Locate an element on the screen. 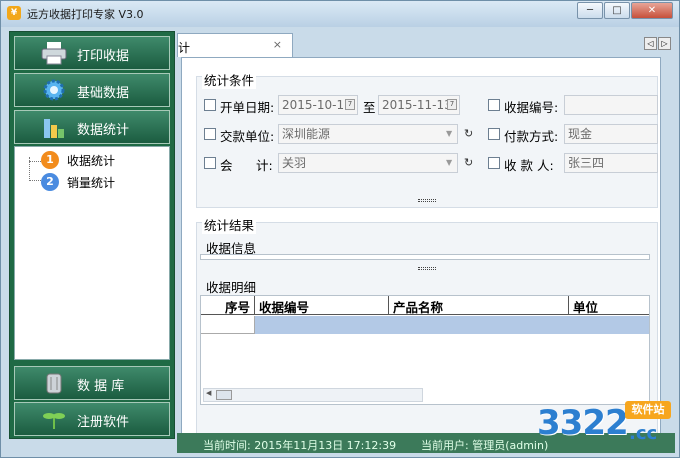 The width and height of the screenshot is (680, 458). customer-select: 深圳能源 is located at coordinates (368, 134).